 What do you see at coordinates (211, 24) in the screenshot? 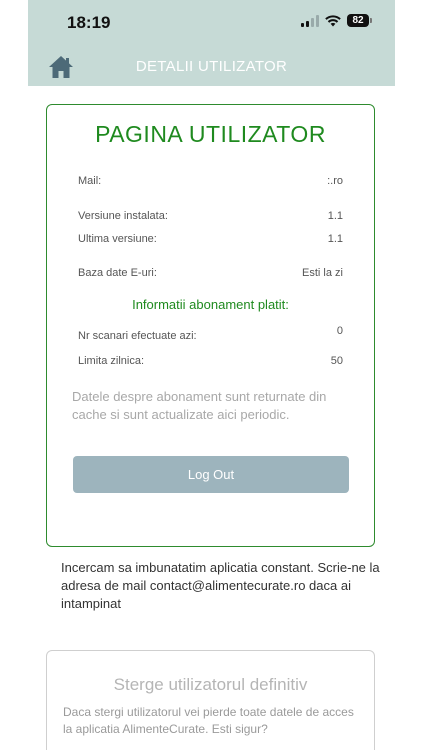
I see `status-bar: 18:19 82` at bounding box center [211, 24].